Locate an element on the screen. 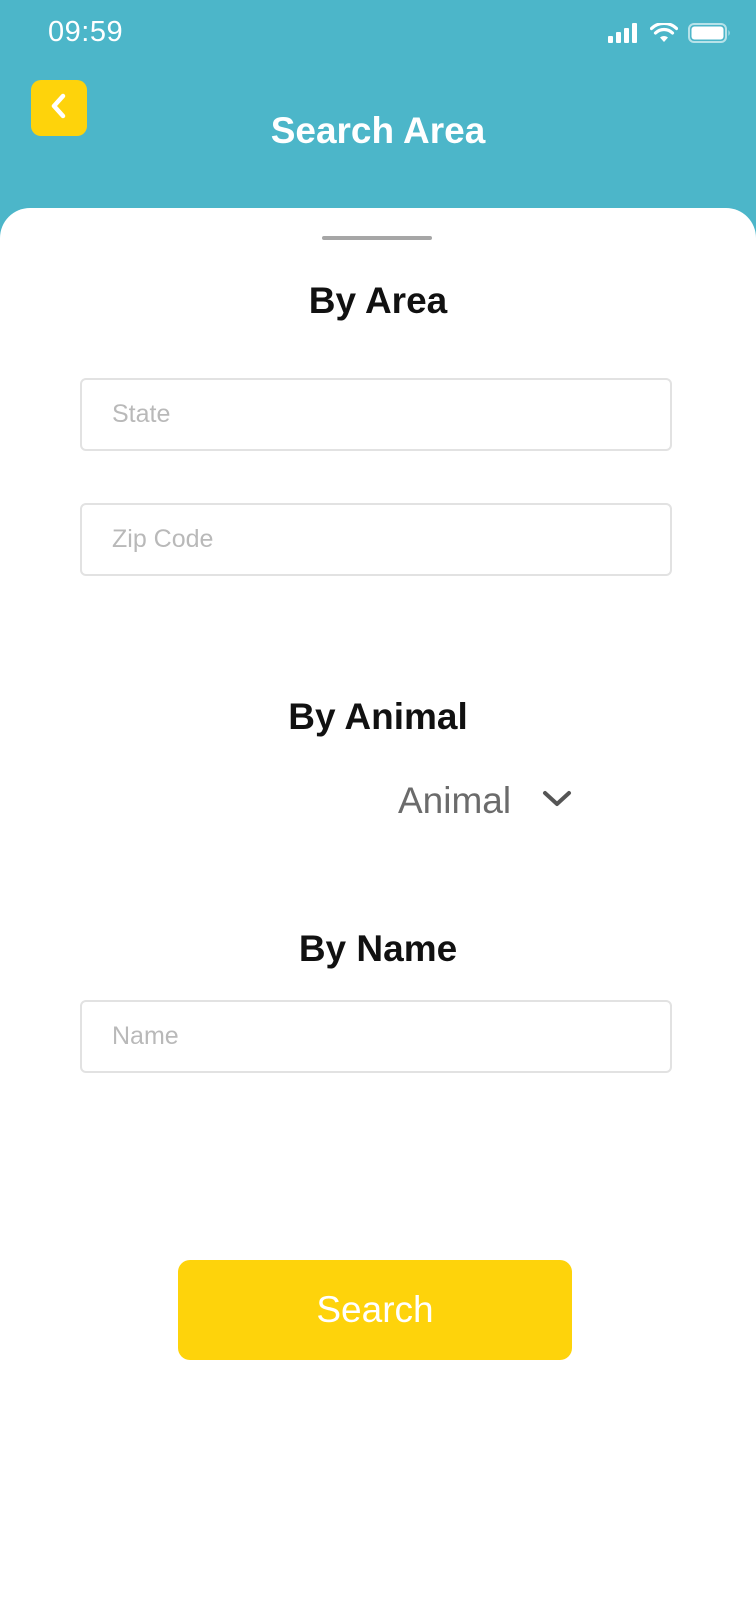 Image resolution: width=756 pixels, height=1620 pixels. chevron-down-icon is located at coordinates (557, 801).